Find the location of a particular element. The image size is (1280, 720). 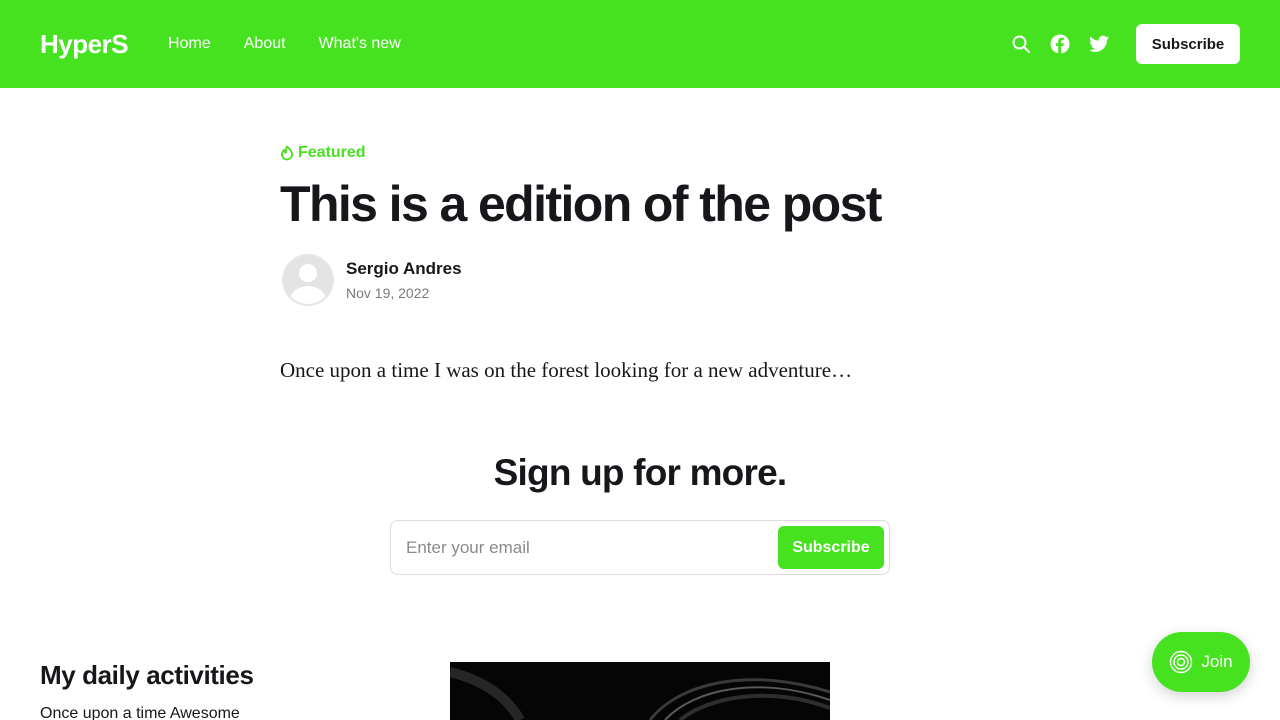

twitter-icon is located at coordinates (1099, 44).